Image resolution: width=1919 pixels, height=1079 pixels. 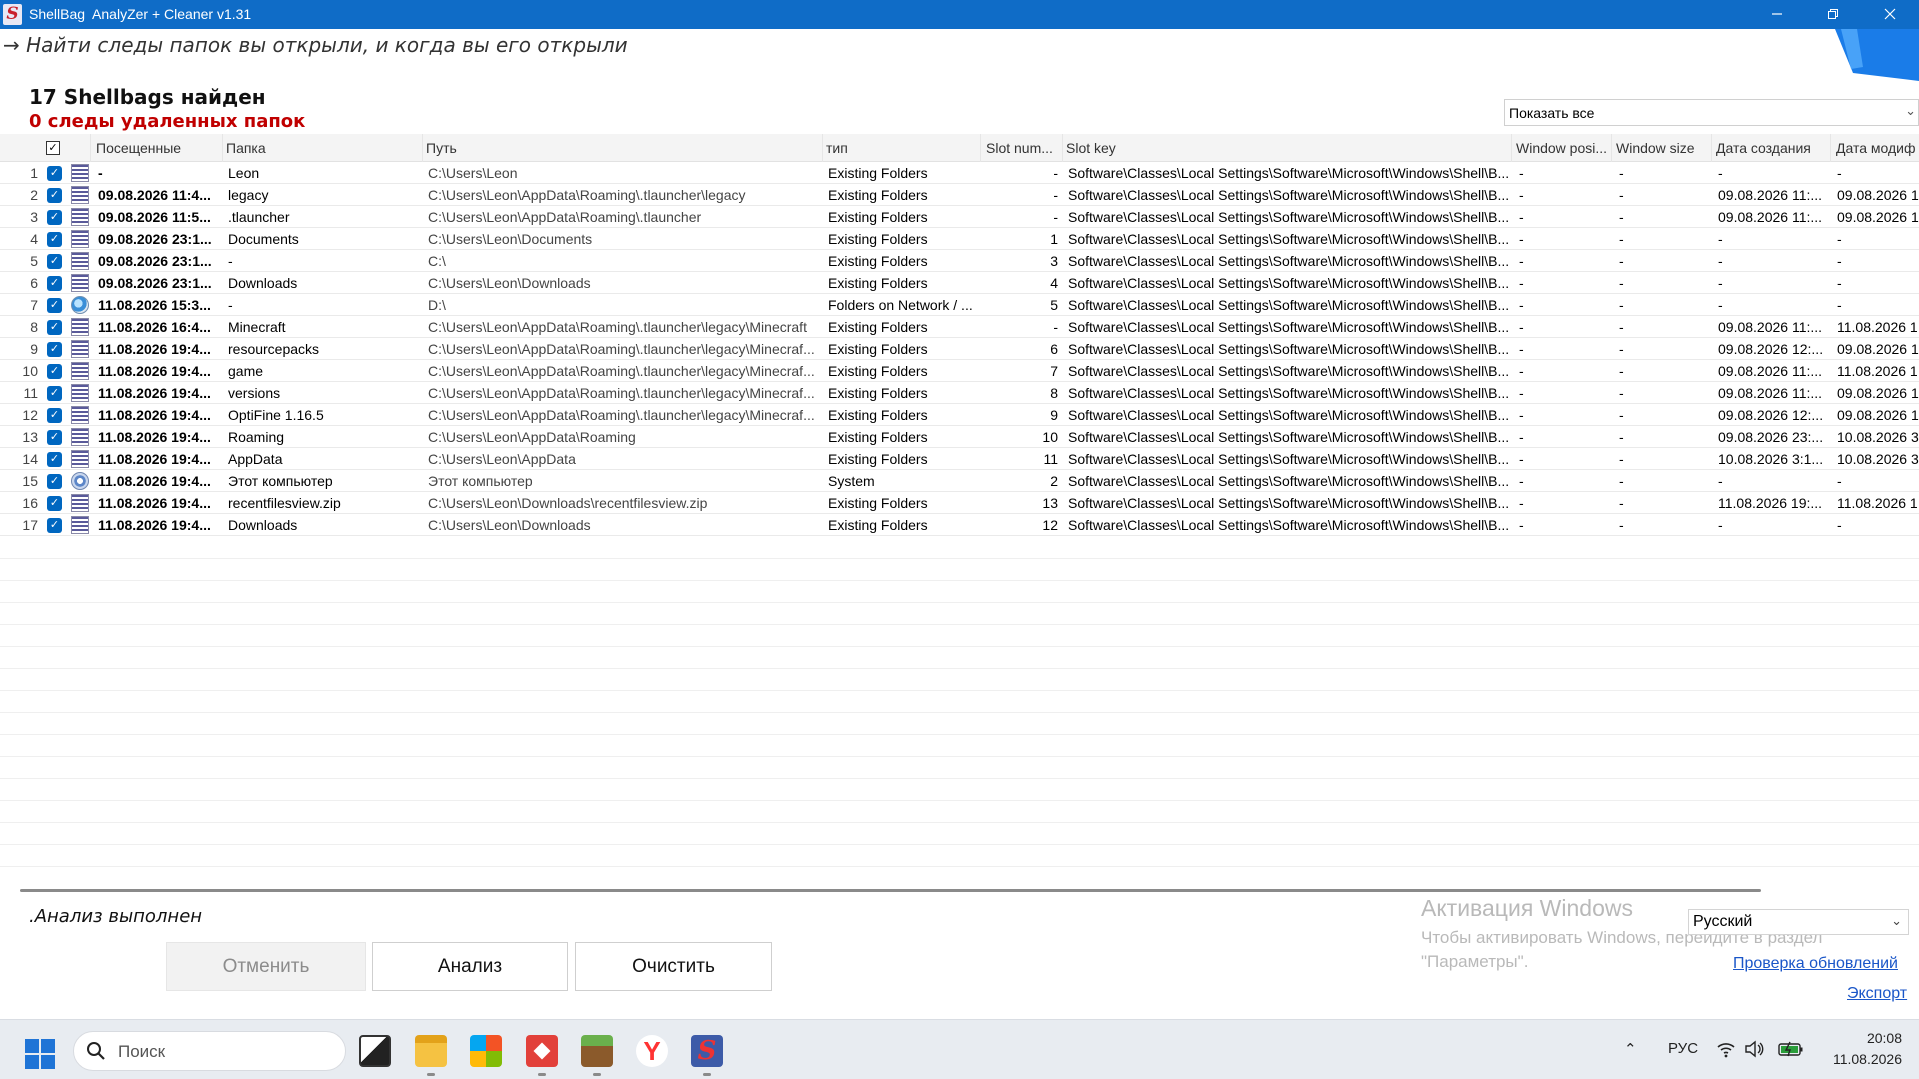 What do you see at coordinates (565, 217) in the screenshot?
I see `cell-path: C:\Users\Leon\AppData\Roaming\.tlauncher` at bounding box center [565, 217].